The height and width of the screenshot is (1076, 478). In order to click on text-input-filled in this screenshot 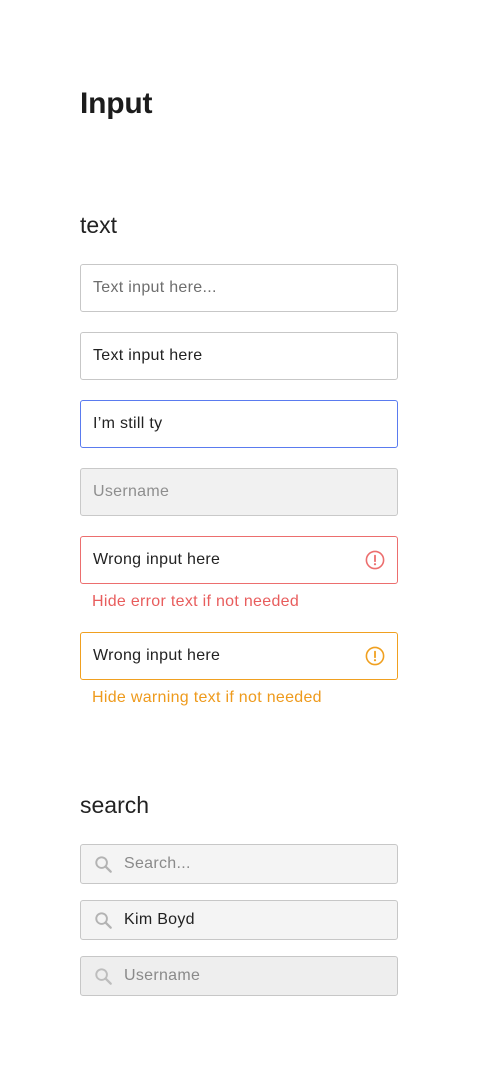, I will do `click(239, 356)`.